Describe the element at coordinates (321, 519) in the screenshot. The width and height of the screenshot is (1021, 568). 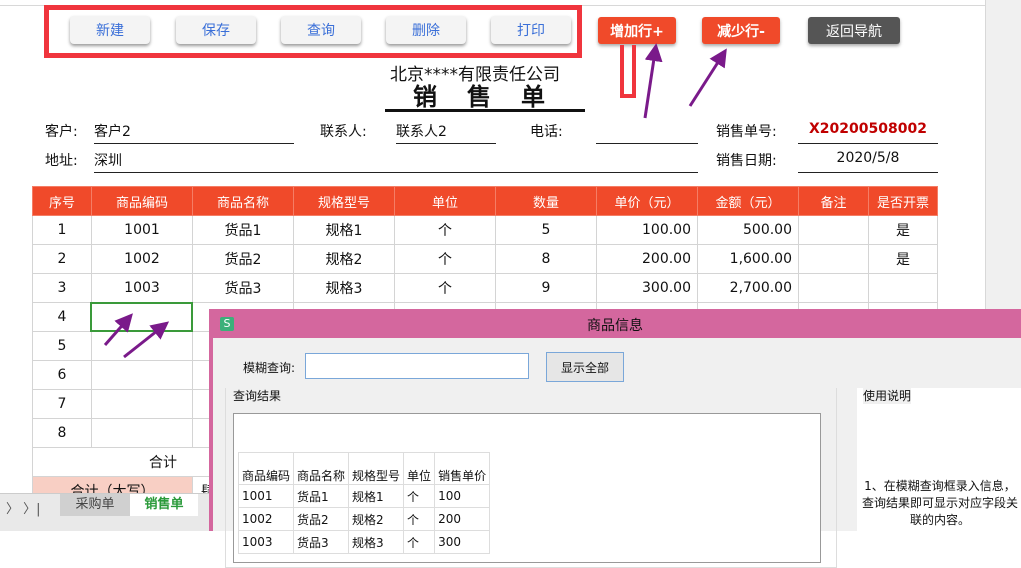
I see `results-cell: 货品2` at that location.